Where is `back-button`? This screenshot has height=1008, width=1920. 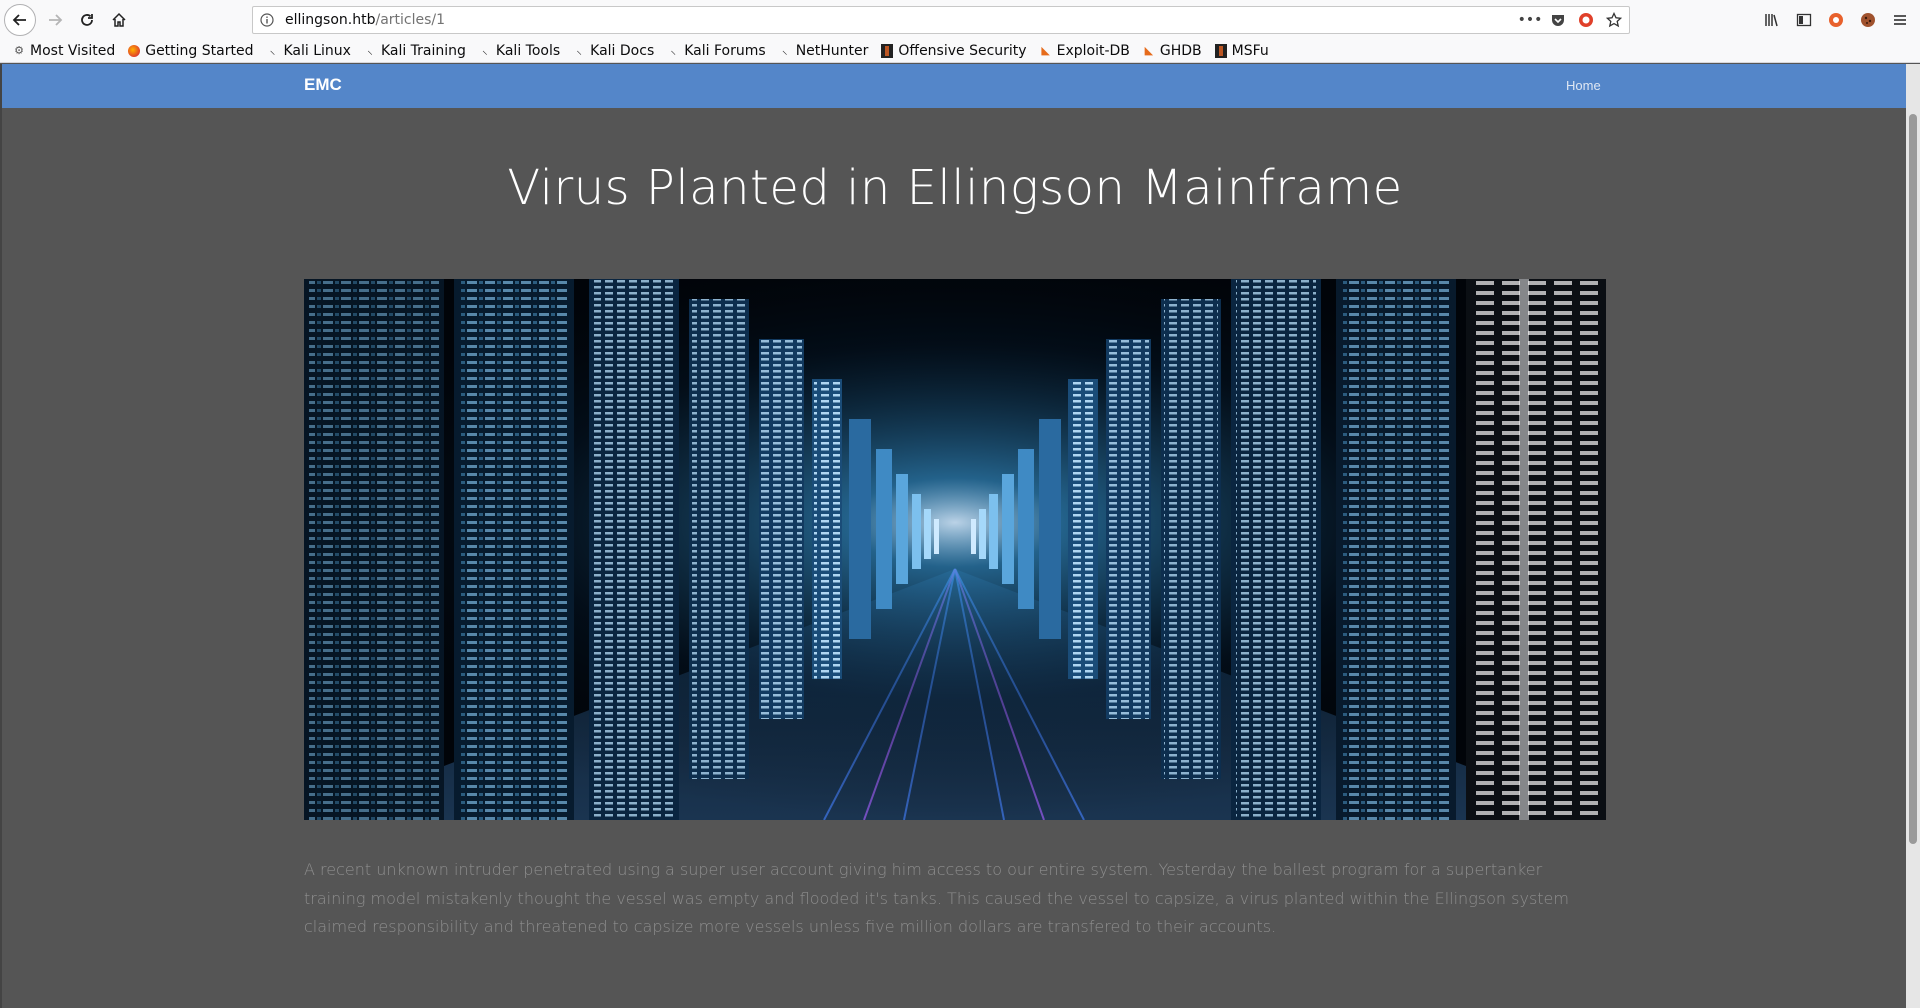 back-button is located at coordinates (20, 20).